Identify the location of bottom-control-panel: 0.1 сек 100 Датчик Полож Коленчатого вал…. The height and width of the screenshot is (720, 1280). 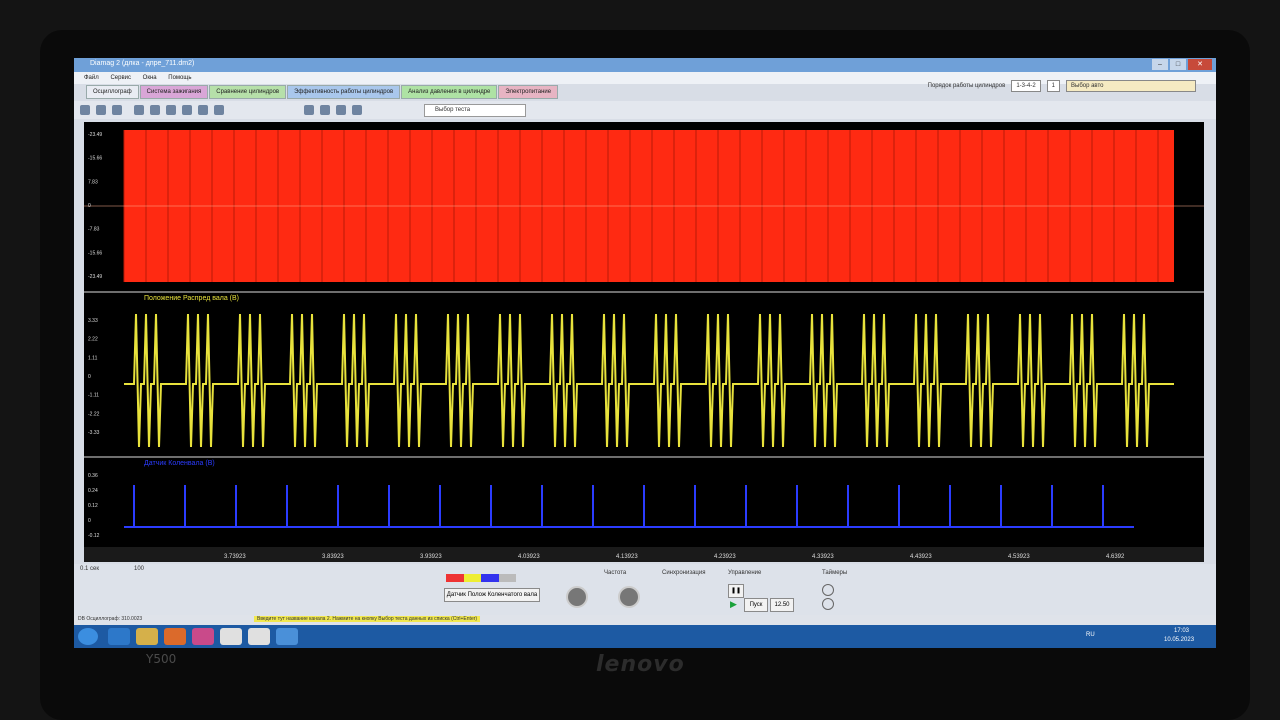
(645, 590).